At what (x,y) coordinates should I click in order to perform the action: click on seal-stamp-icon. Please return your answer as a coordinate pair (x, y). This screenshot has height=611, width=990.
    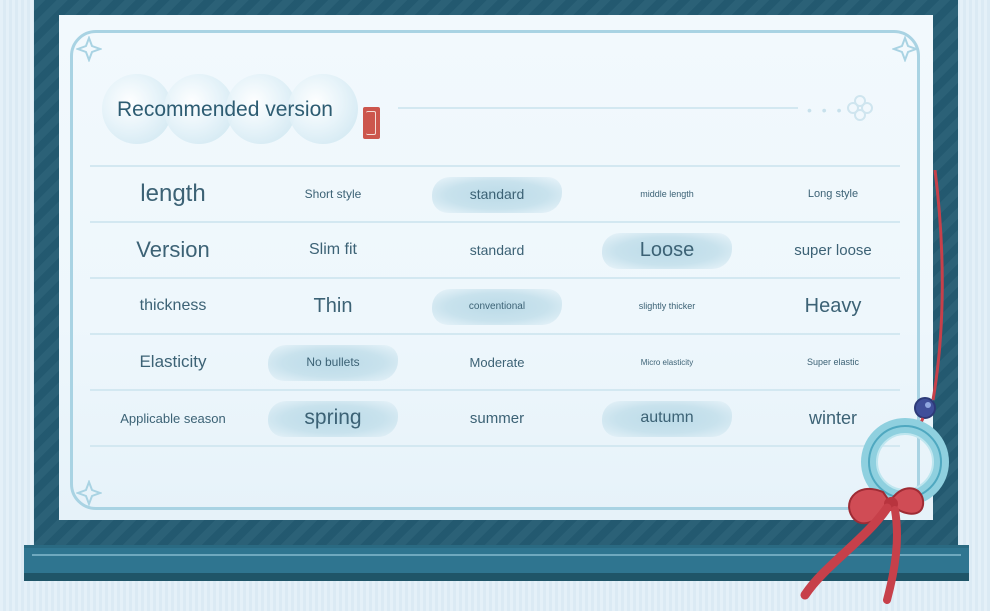
    Looking at the image, I should click on (371, 123).